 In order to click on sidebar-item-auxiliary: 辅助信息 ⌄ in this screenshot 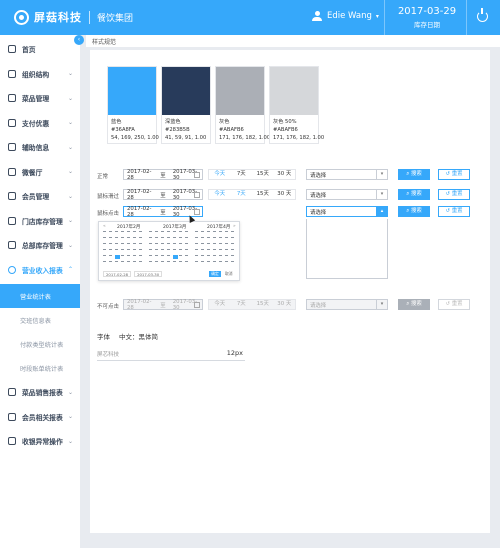, I will do `click(40, 147)`.